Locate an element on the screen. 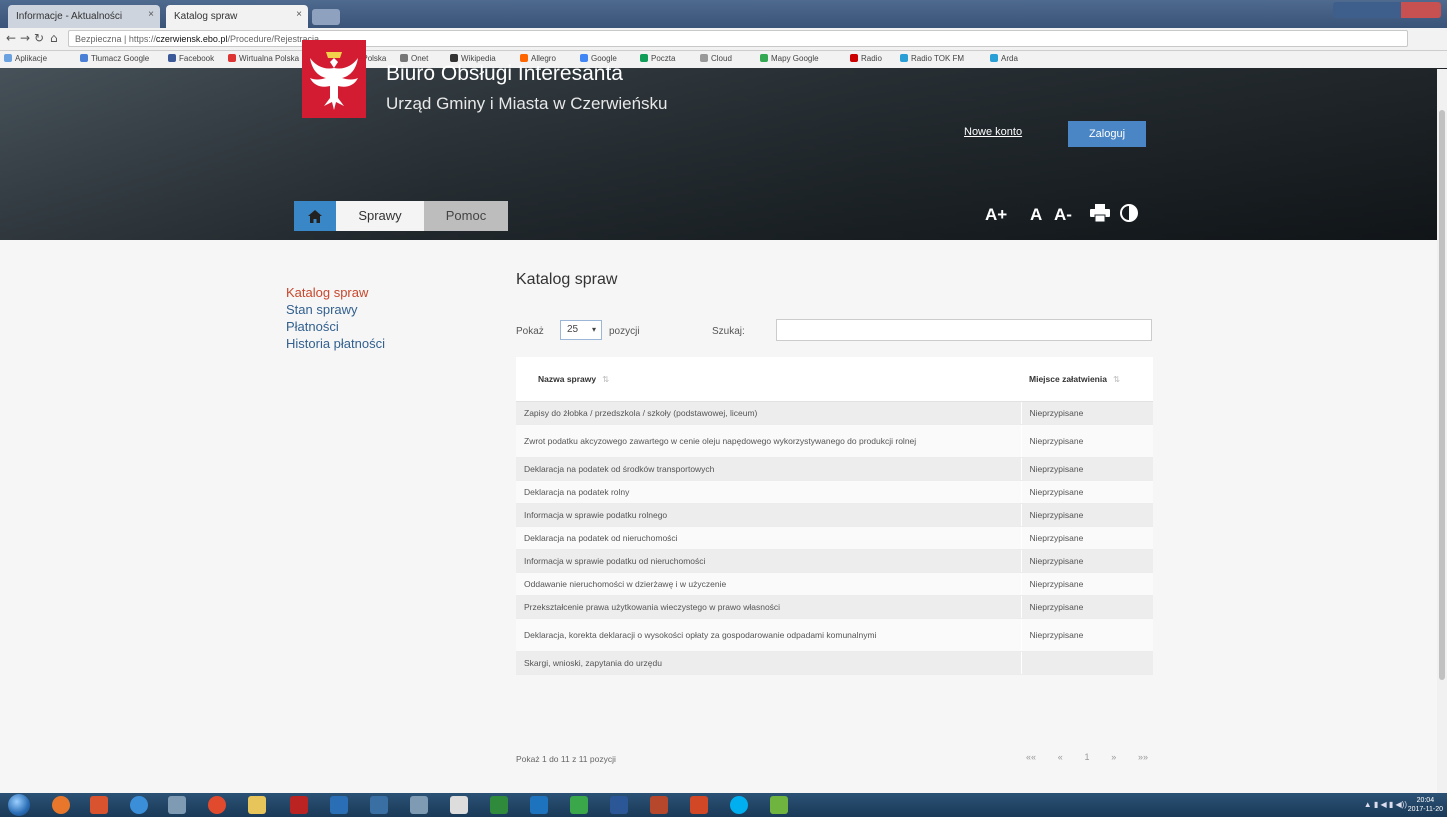 This screenshot has width=1447, height=817. photoshop-icon is located at coordinates (379, 805).